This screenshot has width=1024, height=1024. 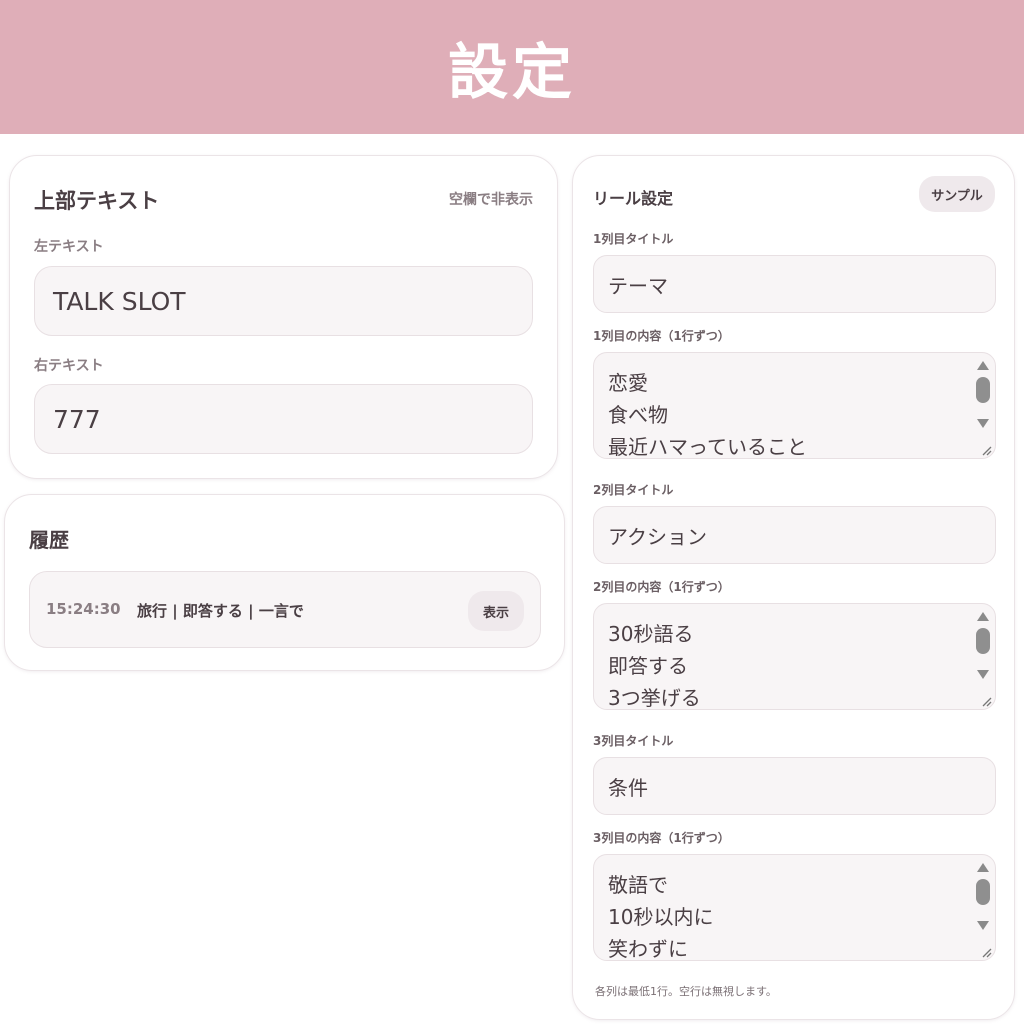 What do you see at coordinates (794, 656) in the screenshot?
I see `column-2-content-textarea: 30秒語る 即答する 3つ挙げる` at bounding box center [794, 656].